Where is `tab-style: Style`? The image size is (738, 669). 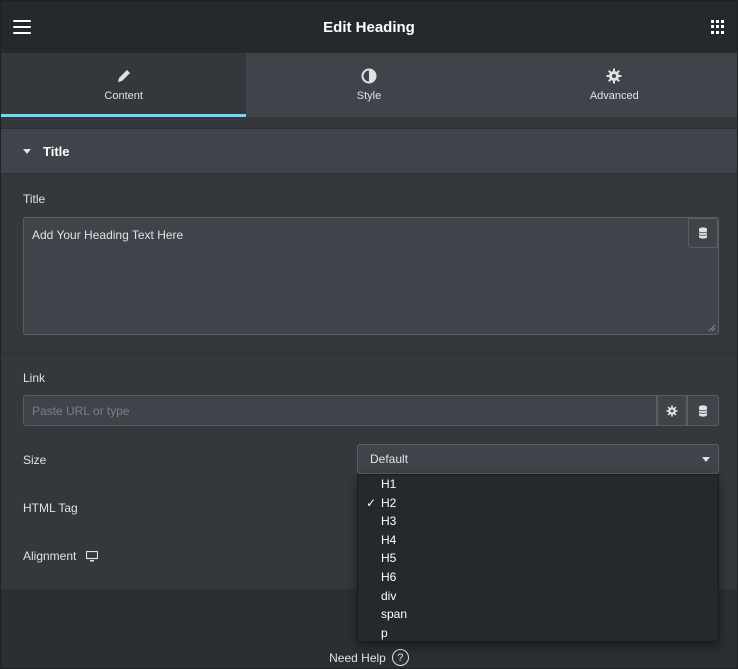
tab-style: Style is located at coordinates (368, 85).